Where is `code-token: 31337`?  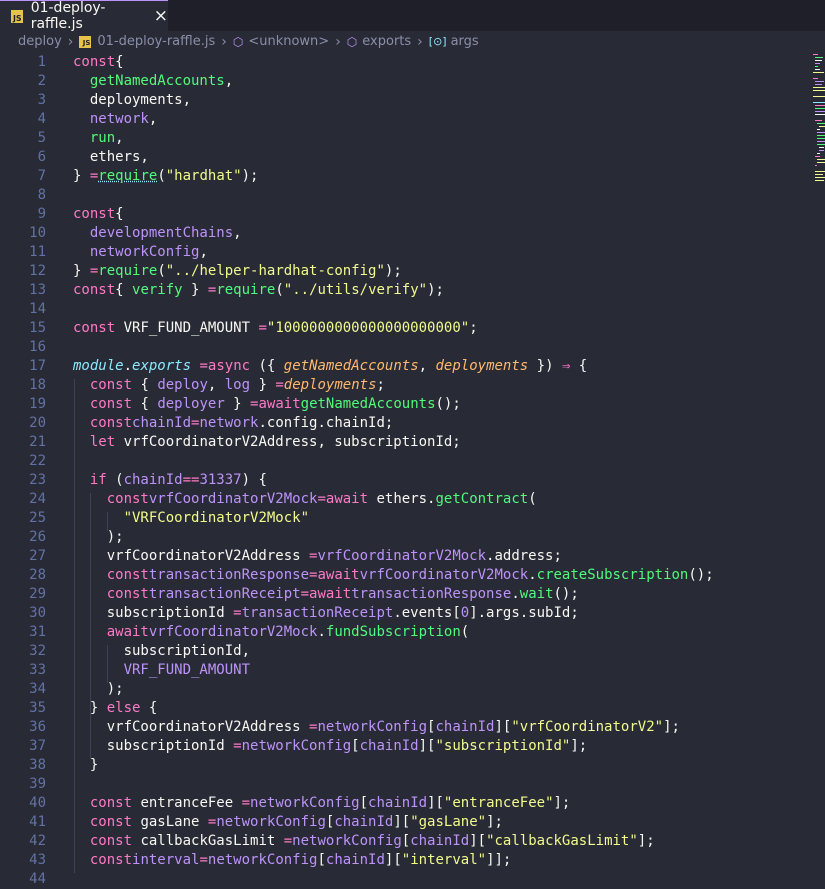
code-token: 31337 is located at coordinates (220, 480).